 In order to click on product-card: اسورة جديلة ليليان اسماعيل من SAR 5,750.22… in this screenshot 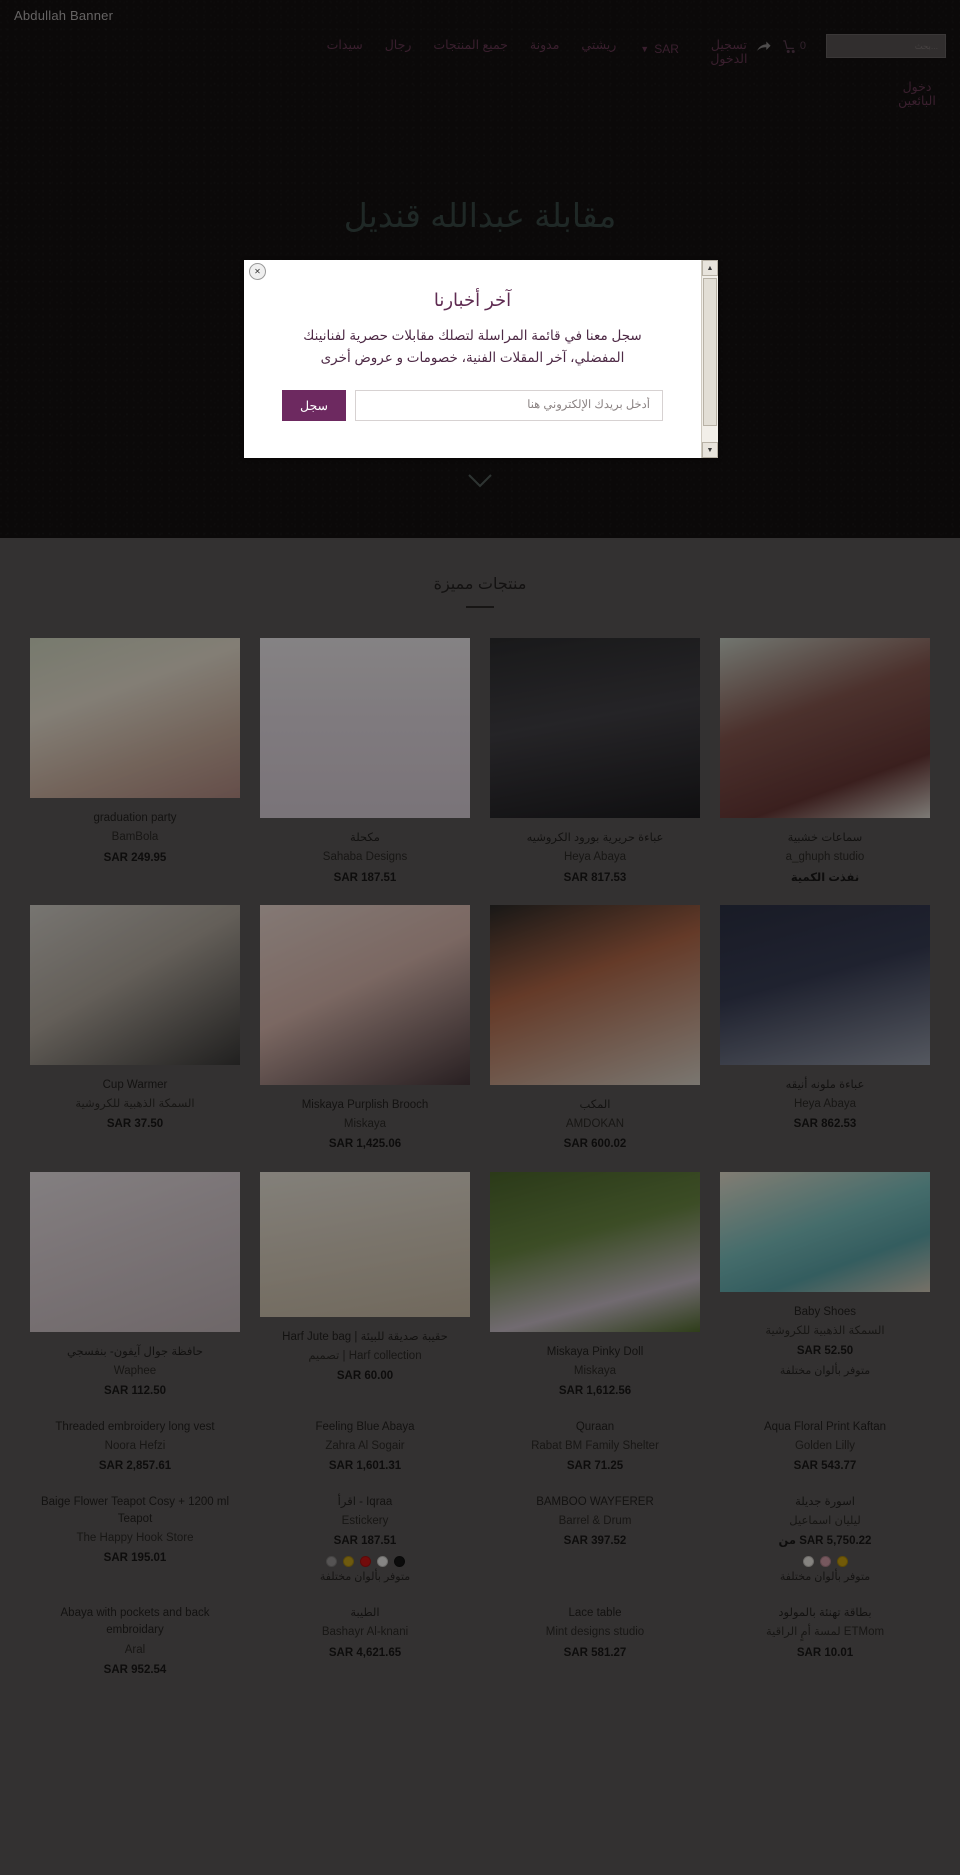, I will do `click(825, 1540)`.